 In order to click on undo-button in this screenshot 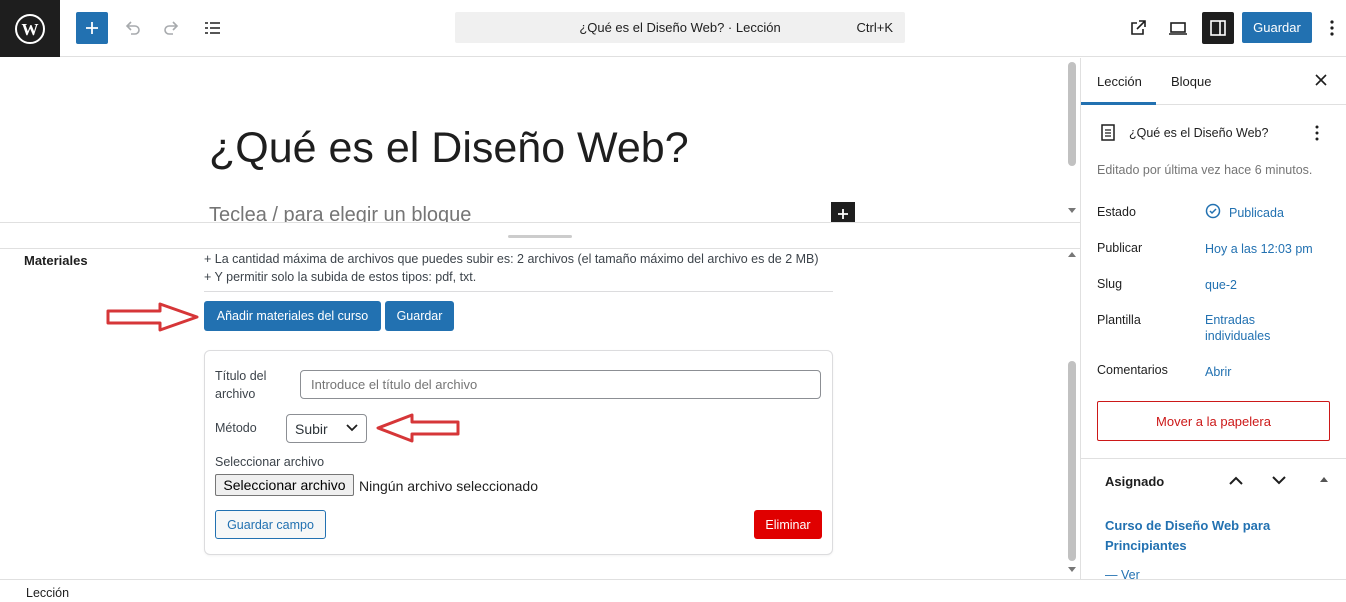, I will do `click(132, 28)`.